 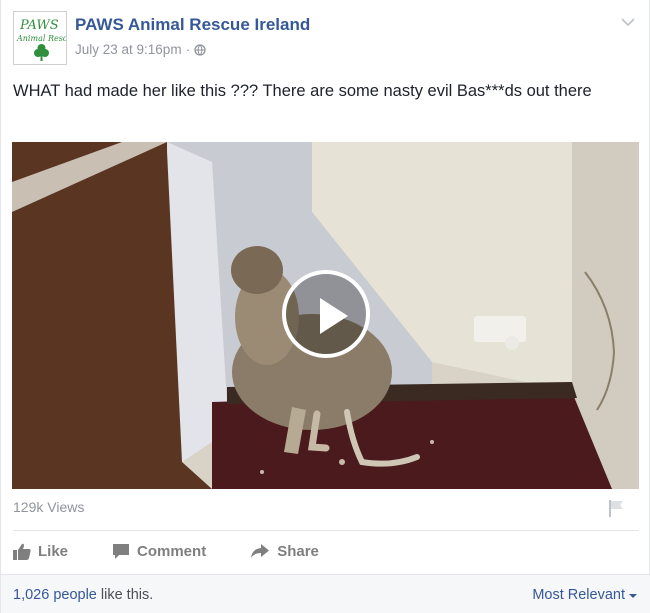 What do you see at coordinates (633, 596) in the screenshot?
I see `caret-down-icon` at bounding box center [633, 596].